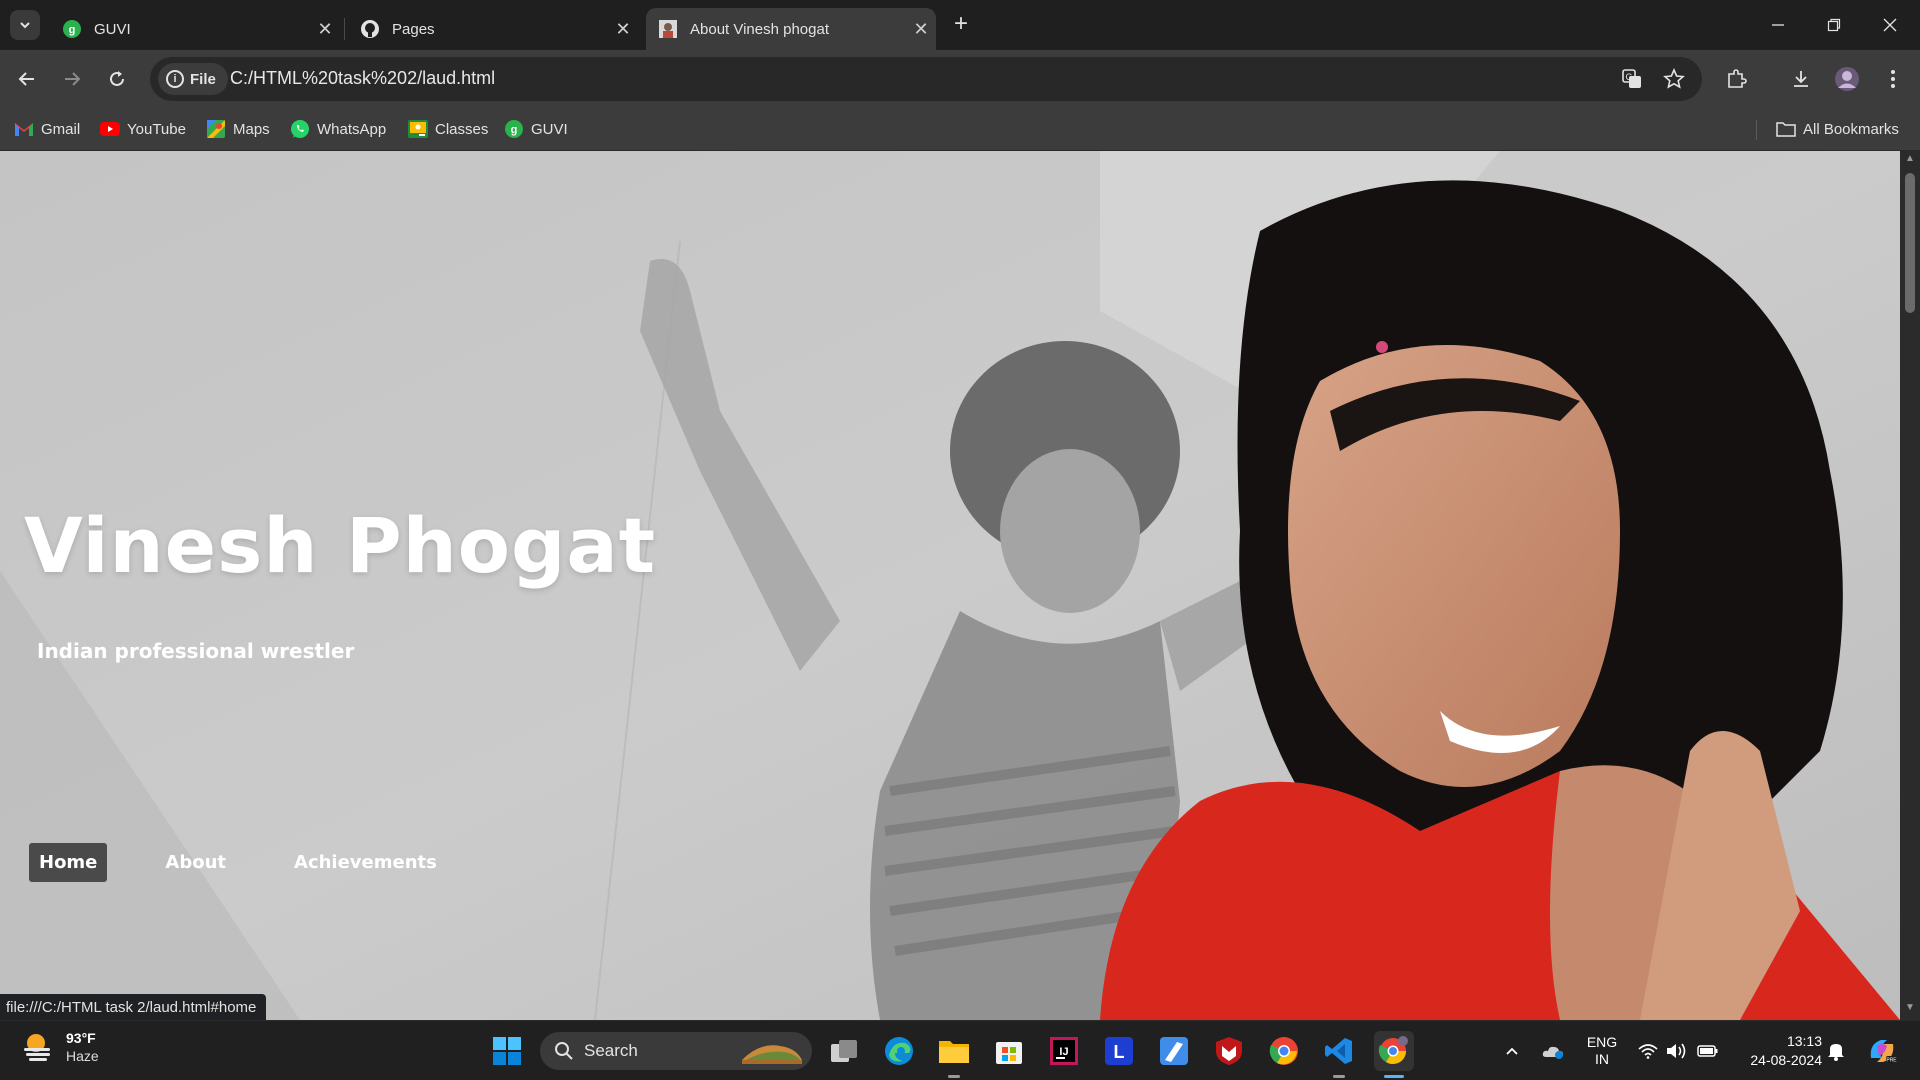 This screenshot has width=1920, height=1080. I want to click on tab-strip: g GUVI ✕ Pages ✕ About Vinesh phogat ✕ +, so click(960, 25).